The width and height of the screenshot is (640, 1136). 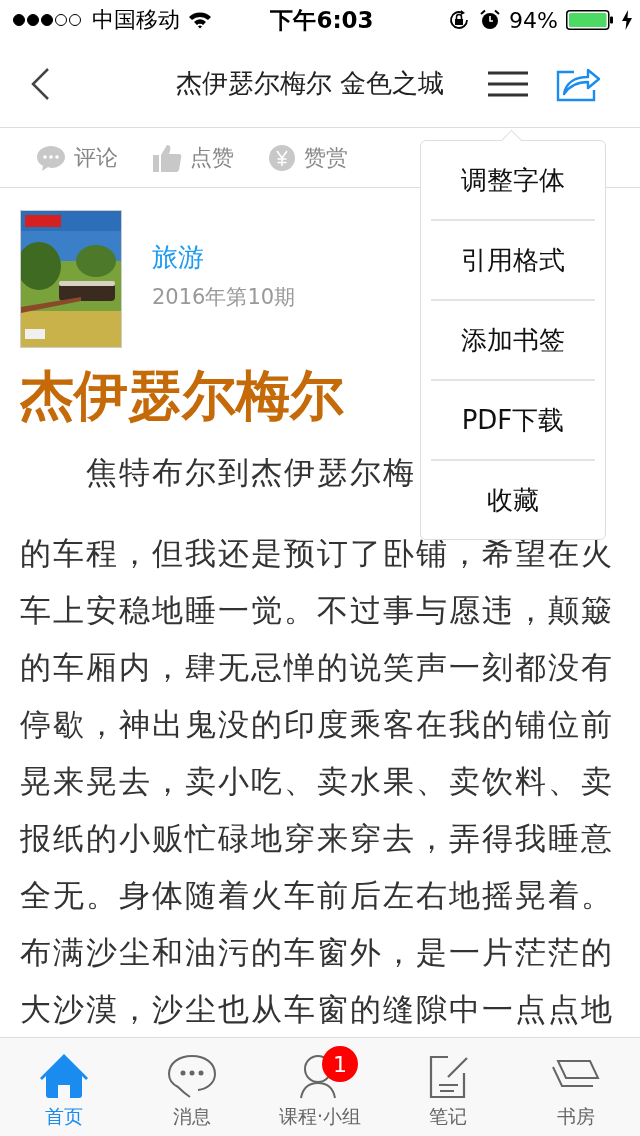 I want to click on menu-item: 引用格式, so click(x=513, y=259).